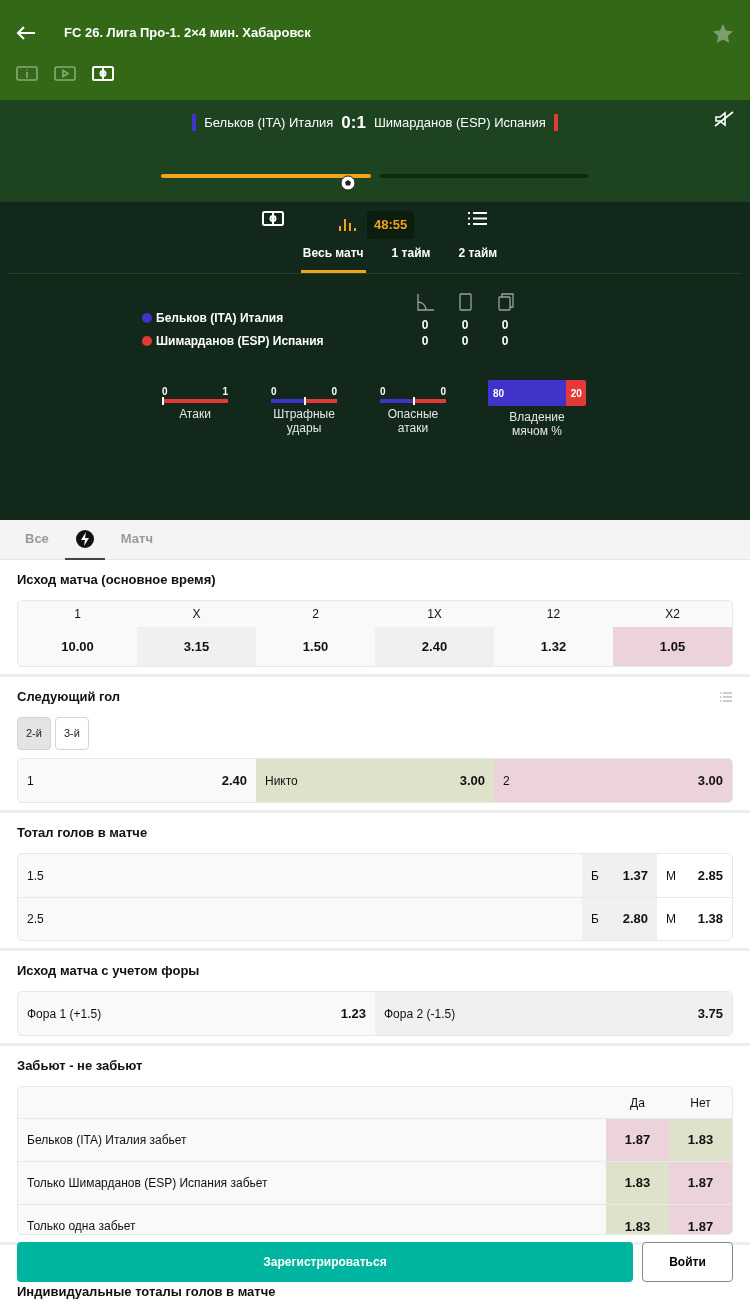  I want to click on column-header: Да, so click(637, 1103).